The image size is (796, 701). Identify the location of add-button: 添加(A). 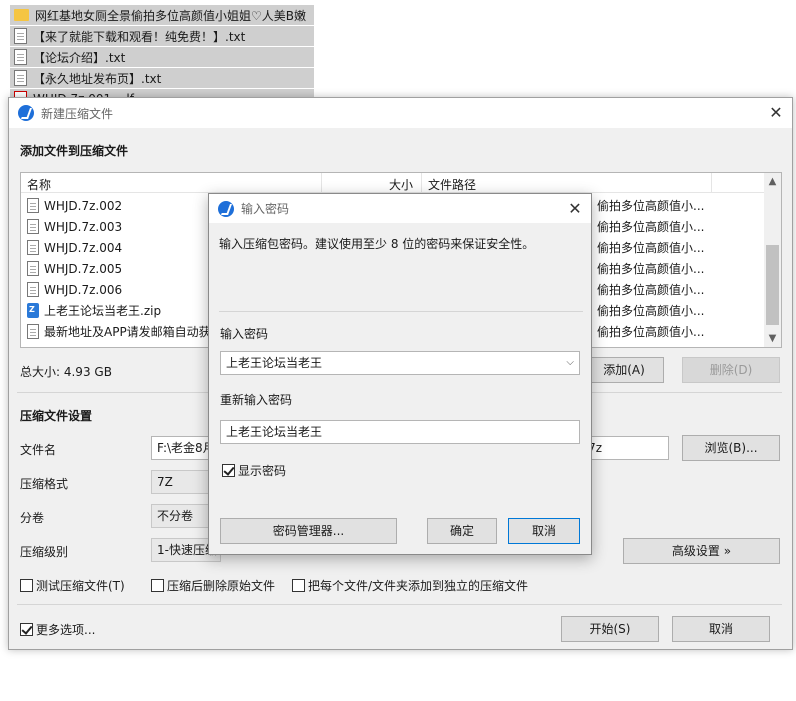
(624, 370).